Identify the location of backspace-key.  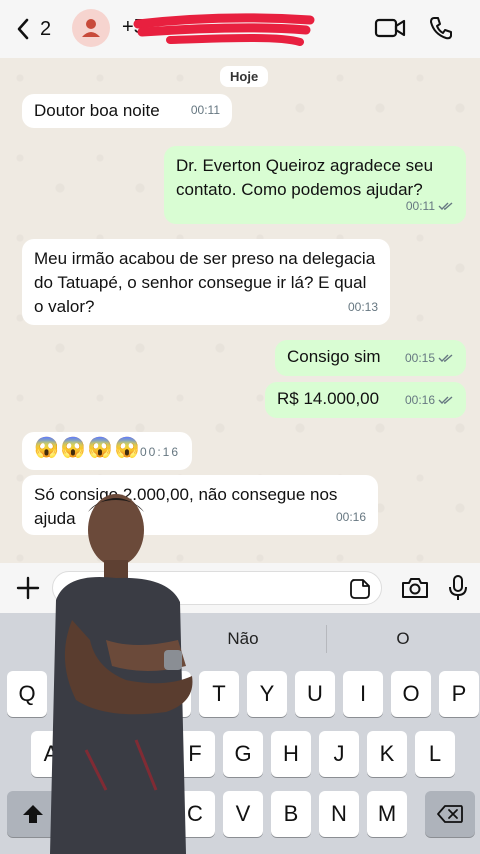
(450, 814).